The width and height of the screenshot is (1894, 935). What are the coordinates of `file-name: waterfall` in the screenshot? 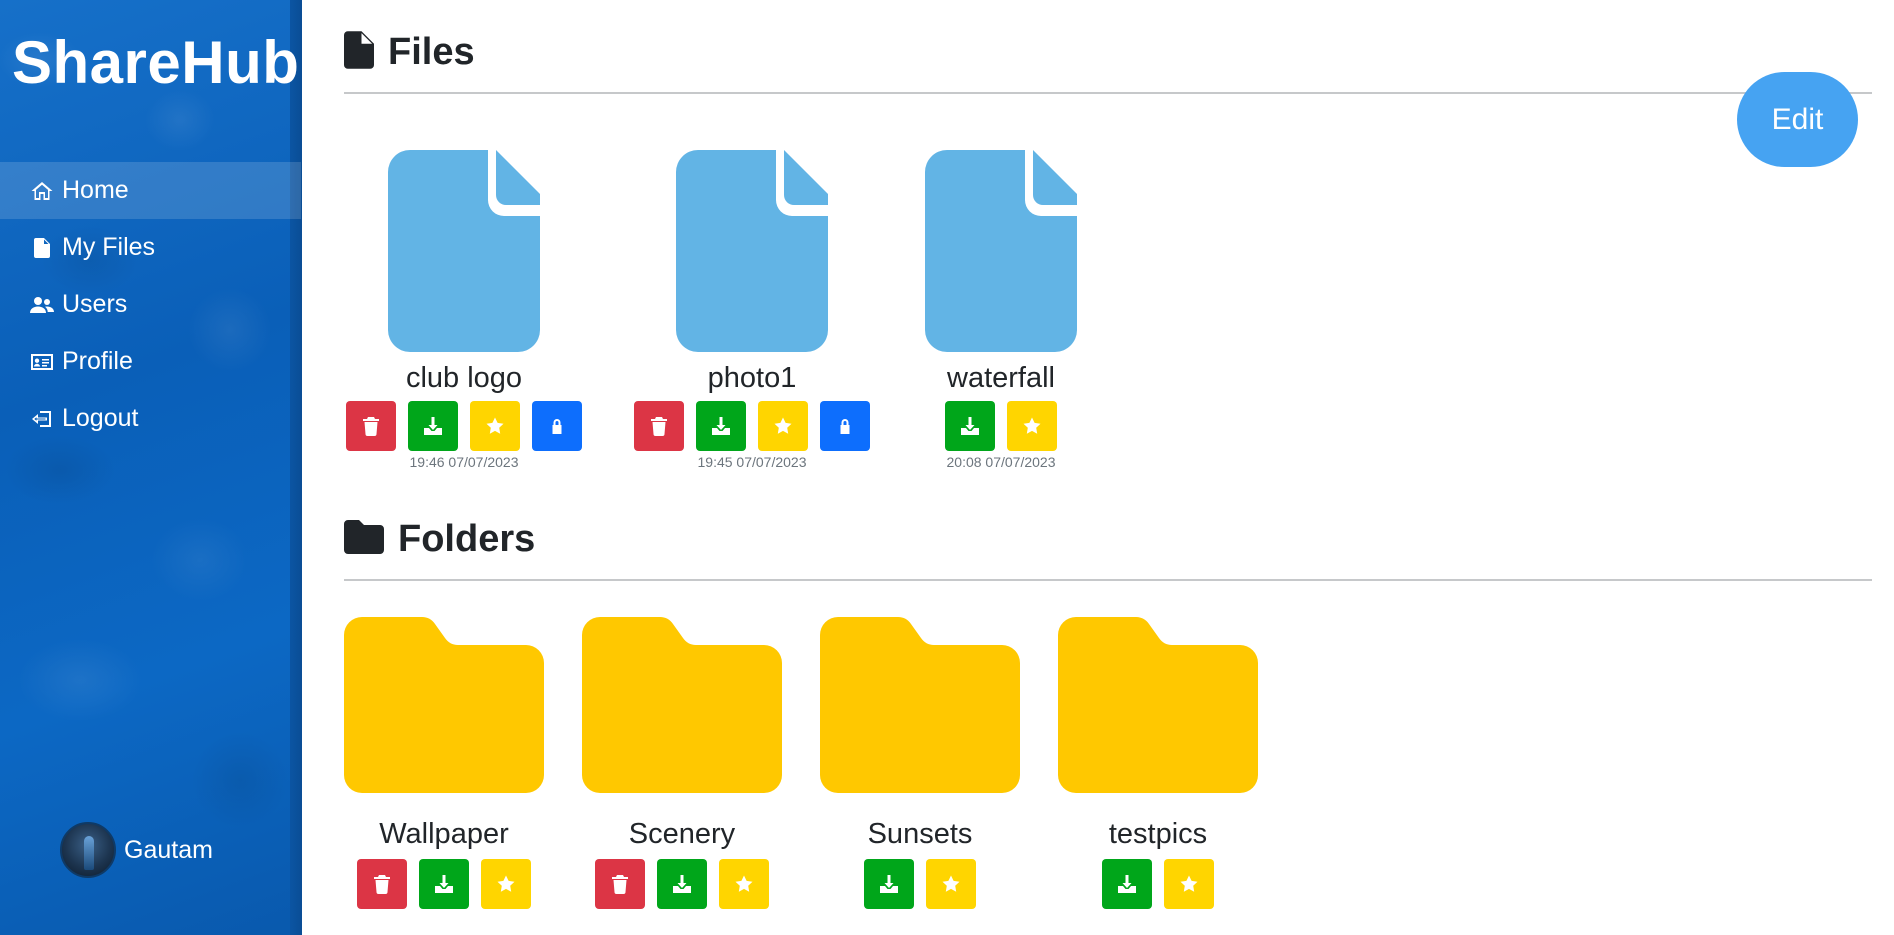 It's located at (1001, 378).